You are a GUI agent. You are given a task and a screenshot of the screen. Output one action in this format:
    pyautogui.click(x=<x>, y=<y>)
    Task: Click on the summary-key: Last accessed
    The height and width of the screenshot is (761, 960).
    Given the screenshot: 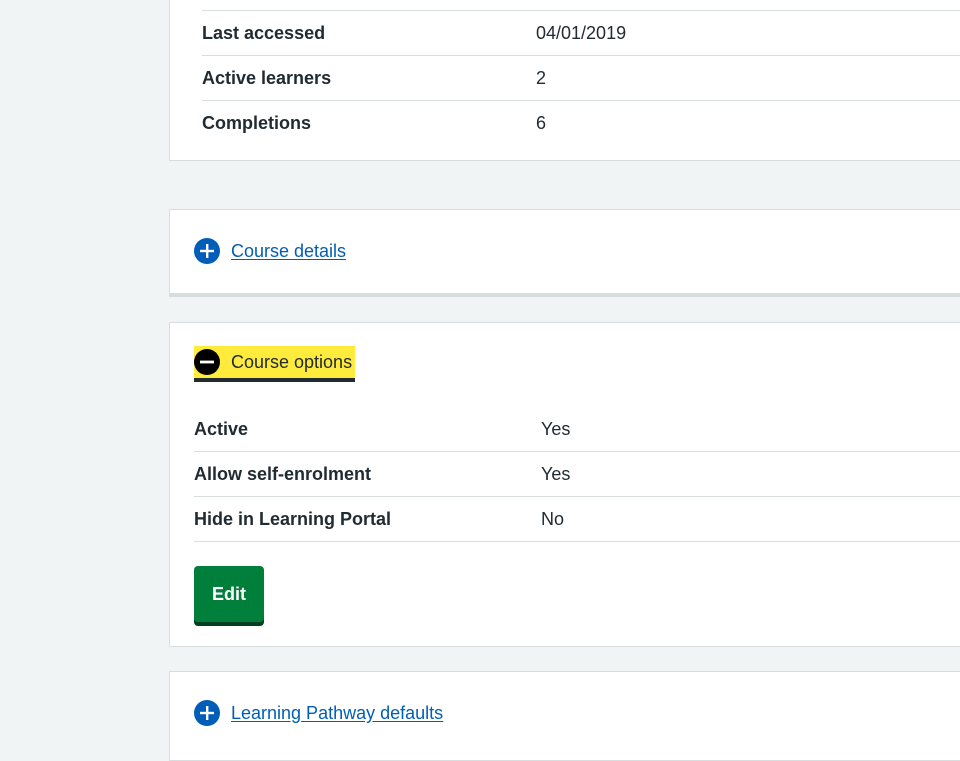 What is the action you would take?
    pyautogui.click(x=264, y=32)
    